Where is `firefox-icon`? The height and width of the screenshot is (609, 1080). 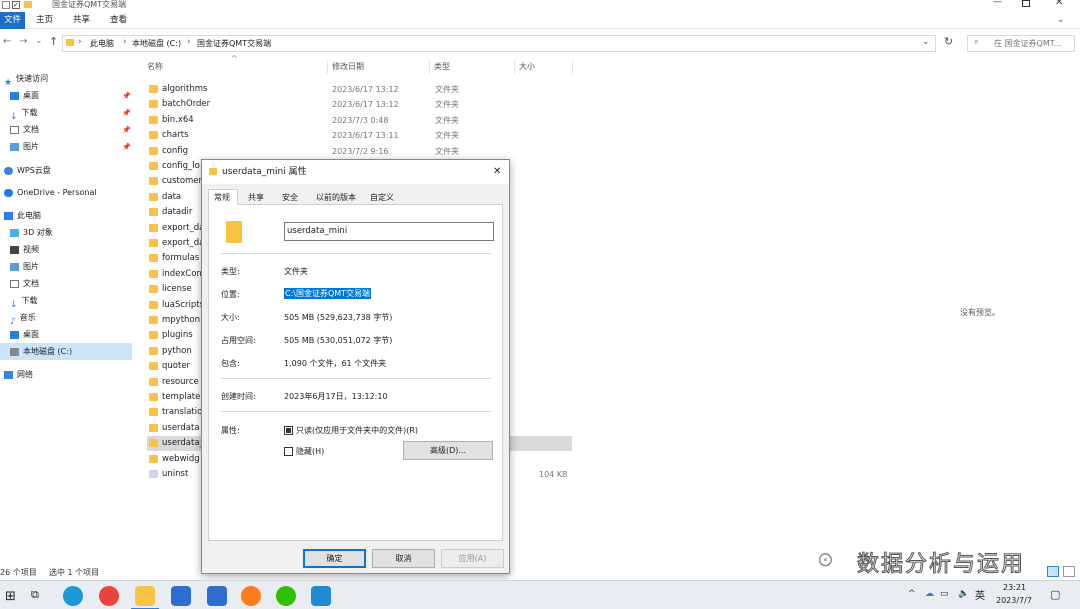 firefox-icon is located at coordinates (251, 596).